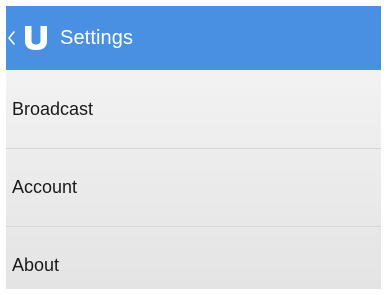 The image size is (387, 295). I want to click on chevron-left-icon, so click(12, 38).